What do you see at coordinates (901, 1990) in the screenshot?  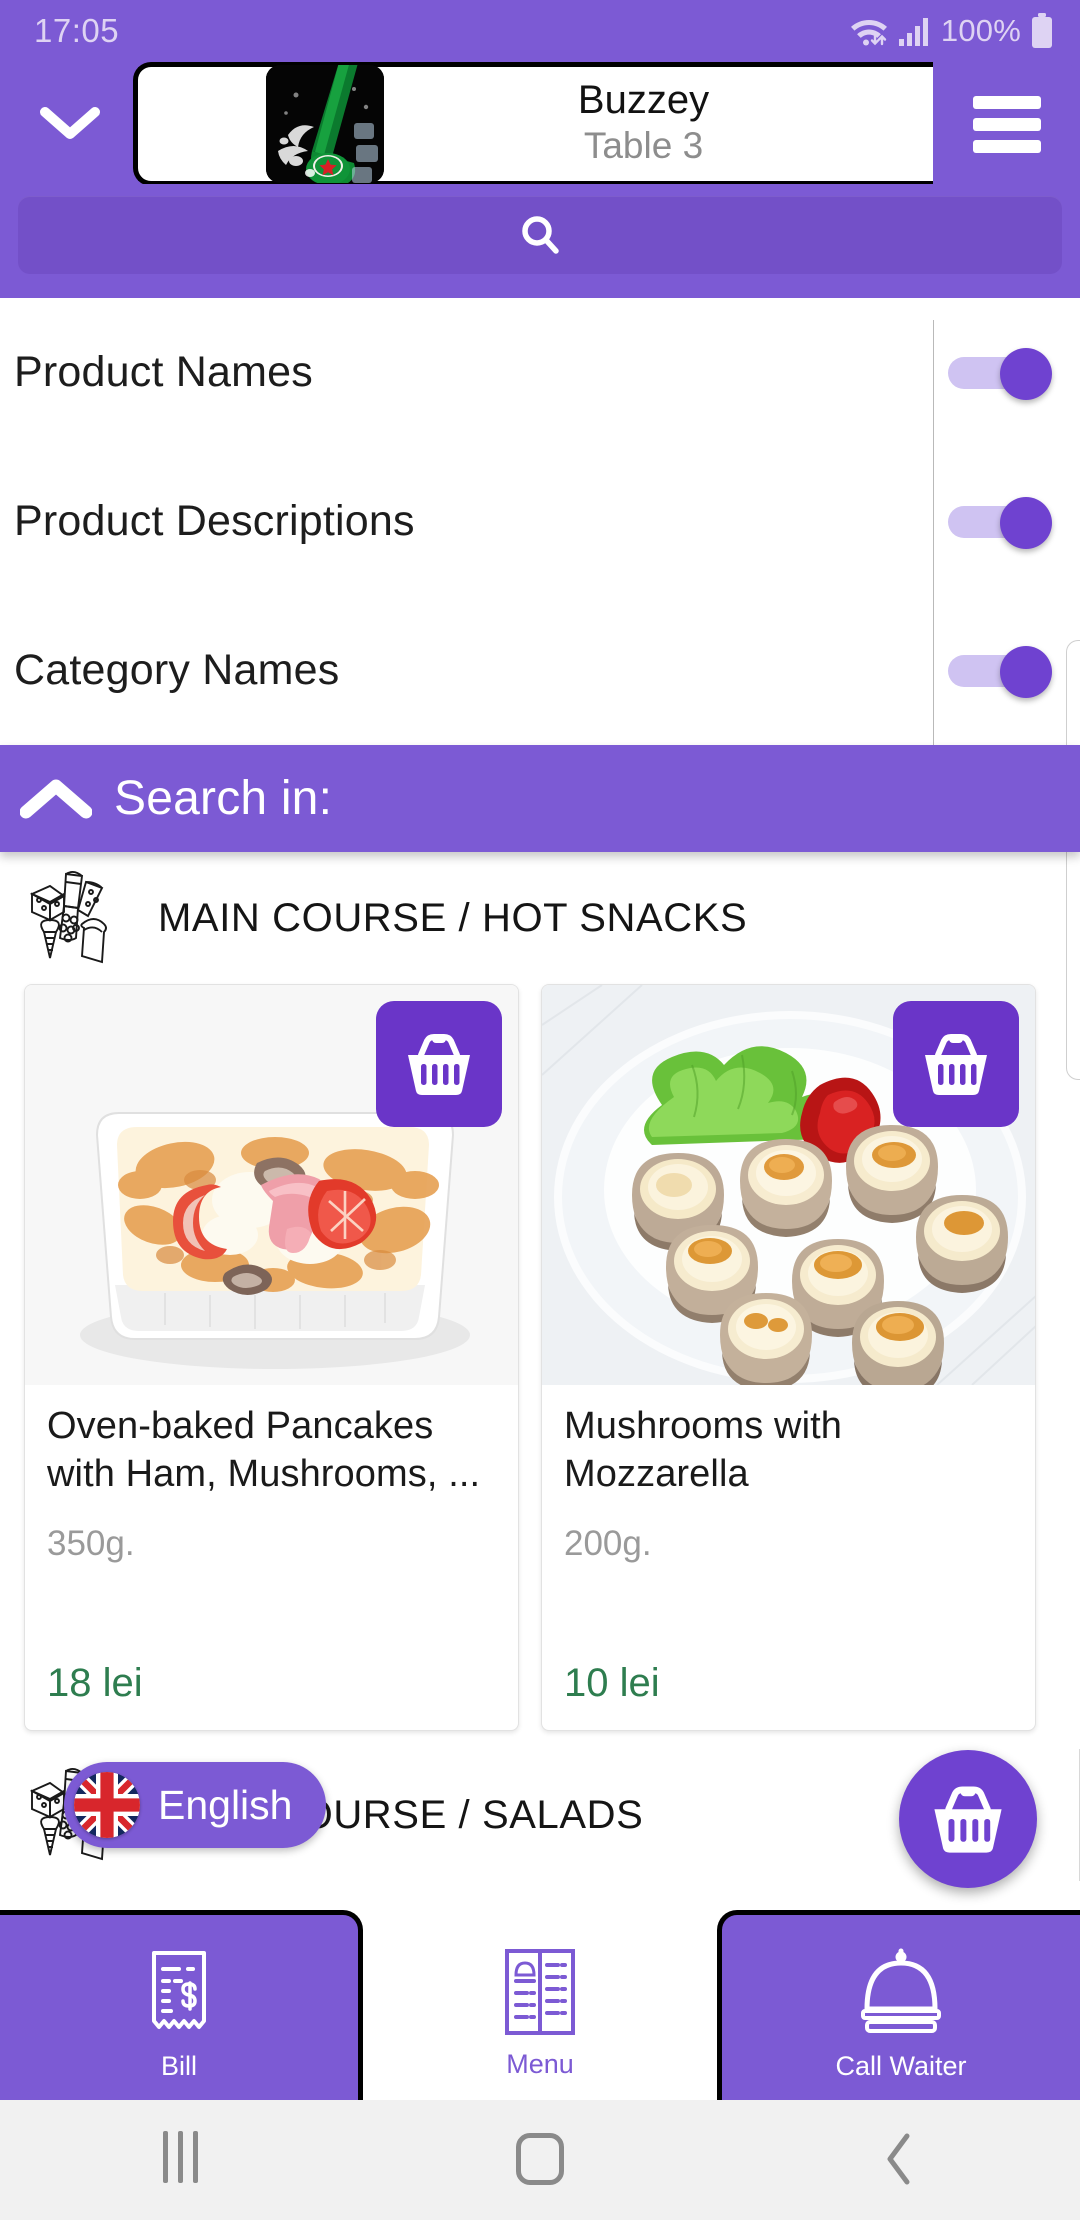 I see `service-bell-icon` at bounding box center [901, 1990].